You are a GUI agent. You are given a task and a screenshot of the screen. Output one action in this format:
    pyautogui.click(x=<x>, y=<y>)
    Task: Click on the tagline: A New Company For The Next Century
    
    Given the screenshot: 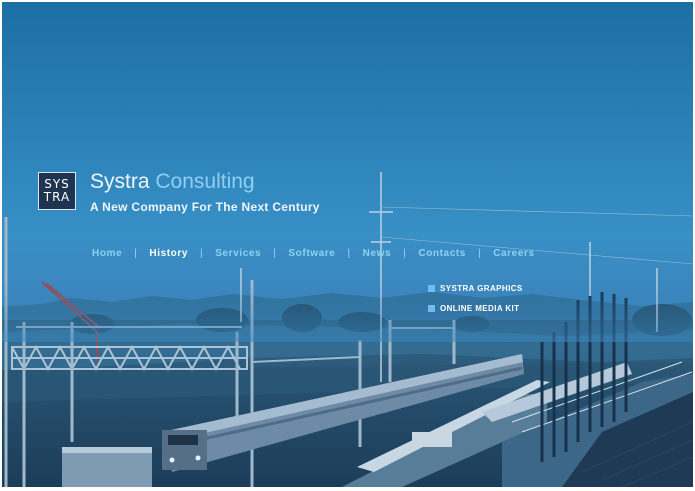 What is the action you would take?
    pyautogui.click(x=205, y=207)
    